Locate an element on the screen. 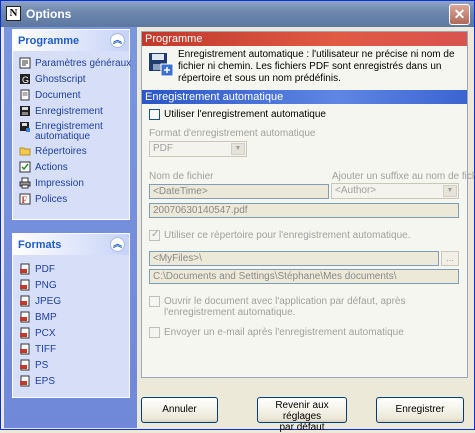  sidebar-item-tiff: TIFF is located at coordinates (74, 350).